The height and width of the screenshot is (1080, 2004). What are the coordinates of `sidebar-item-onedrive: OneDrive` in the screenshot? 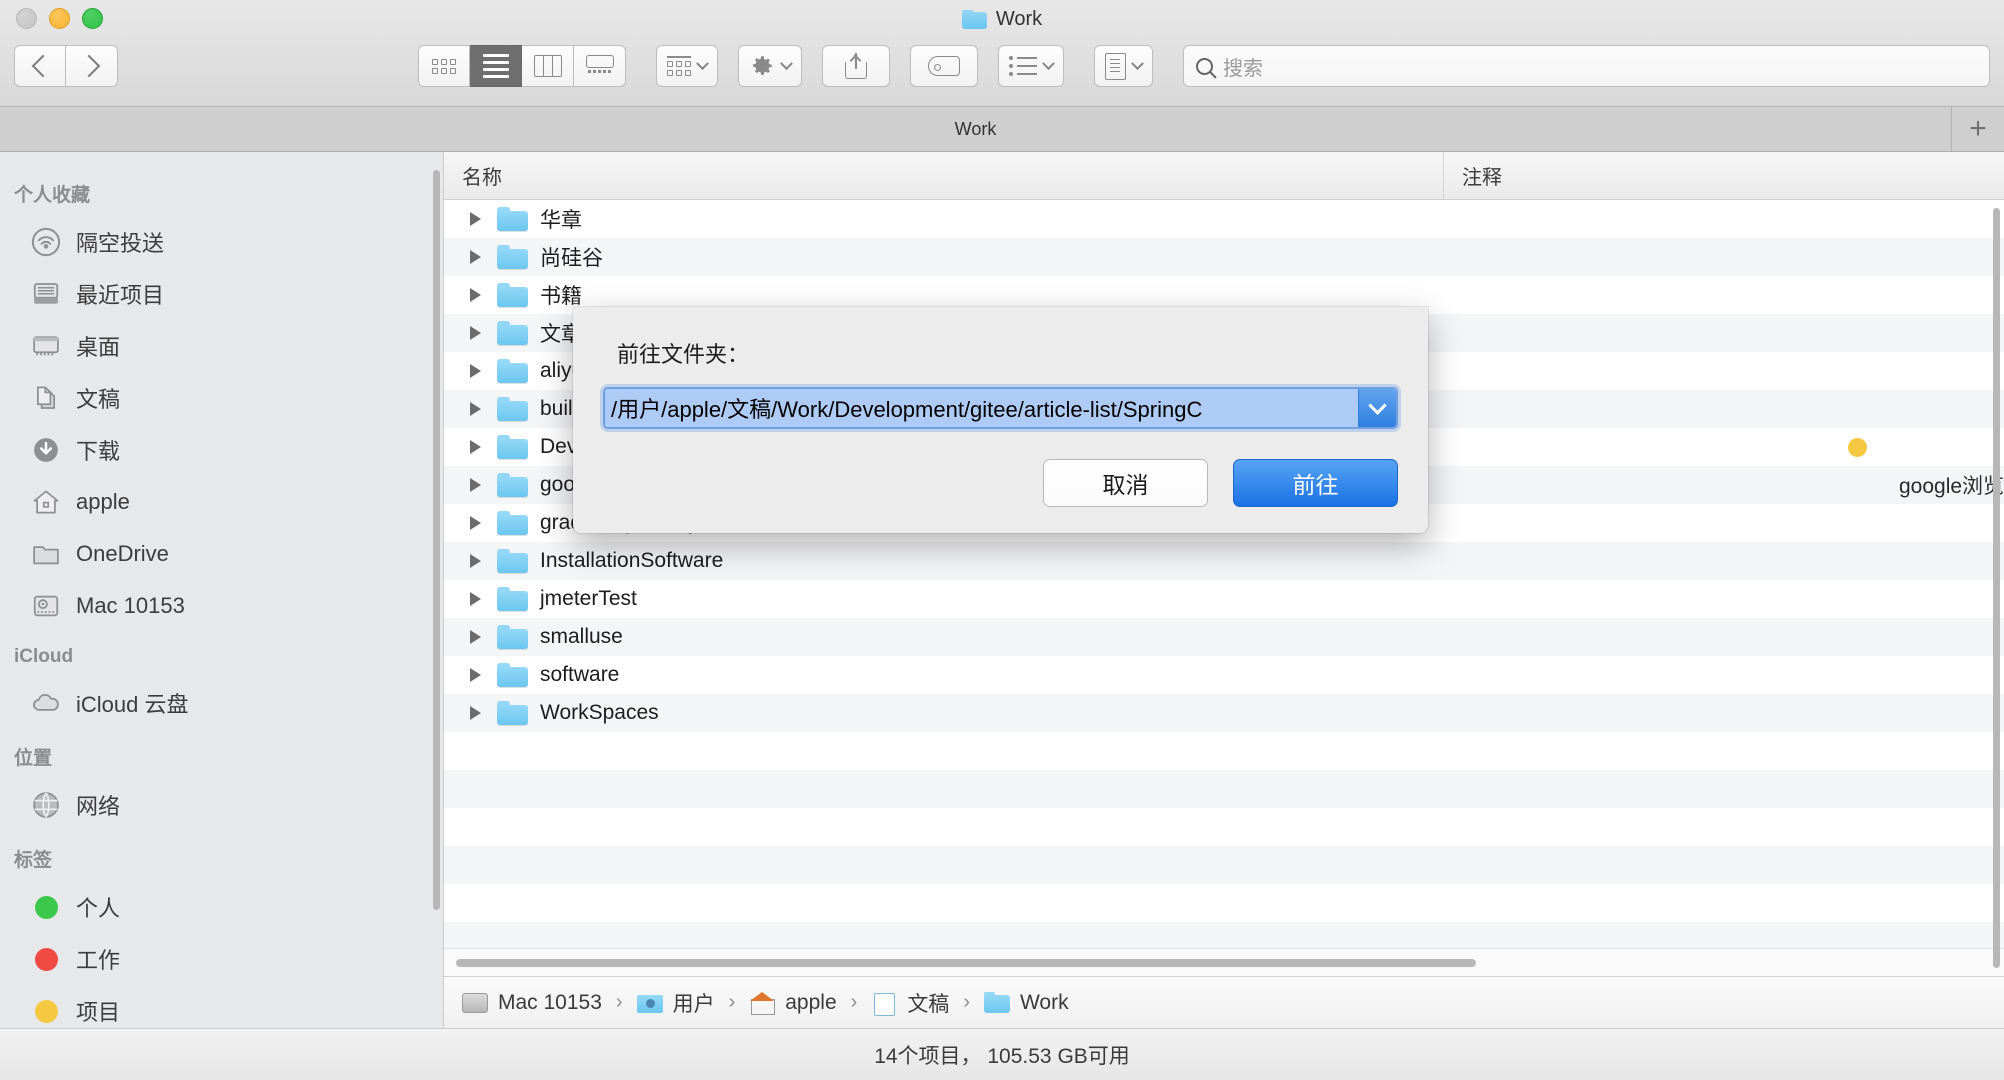 It's located at (221, 554).